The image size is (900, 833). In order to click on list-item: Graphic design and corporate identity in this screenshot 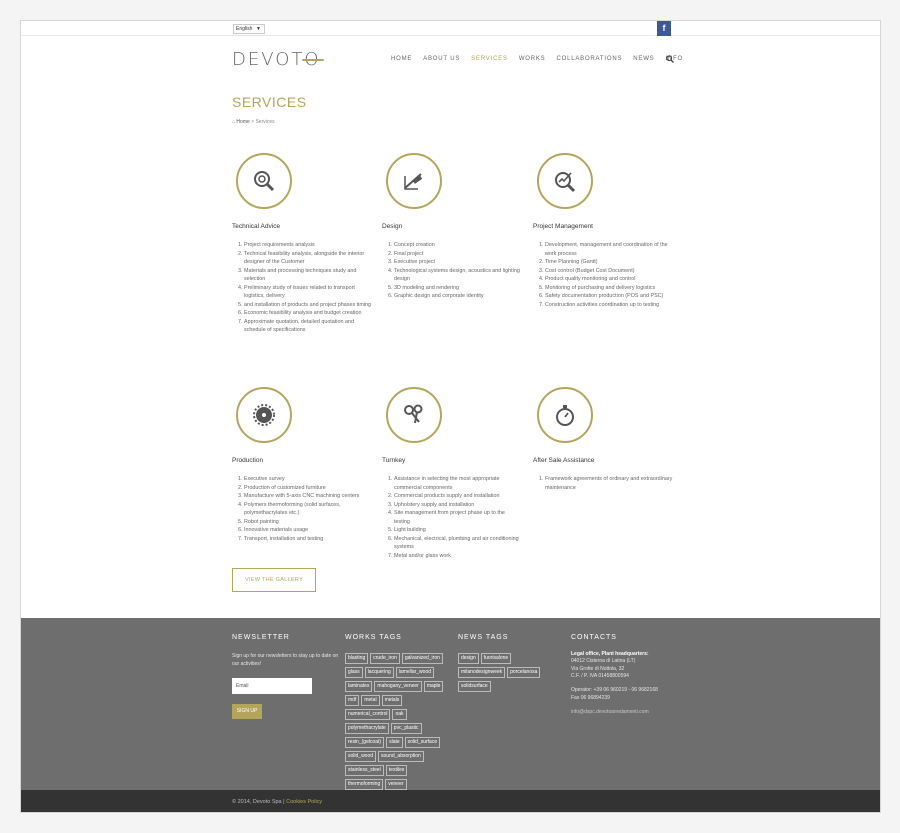, I will do `click(458, 296)`.